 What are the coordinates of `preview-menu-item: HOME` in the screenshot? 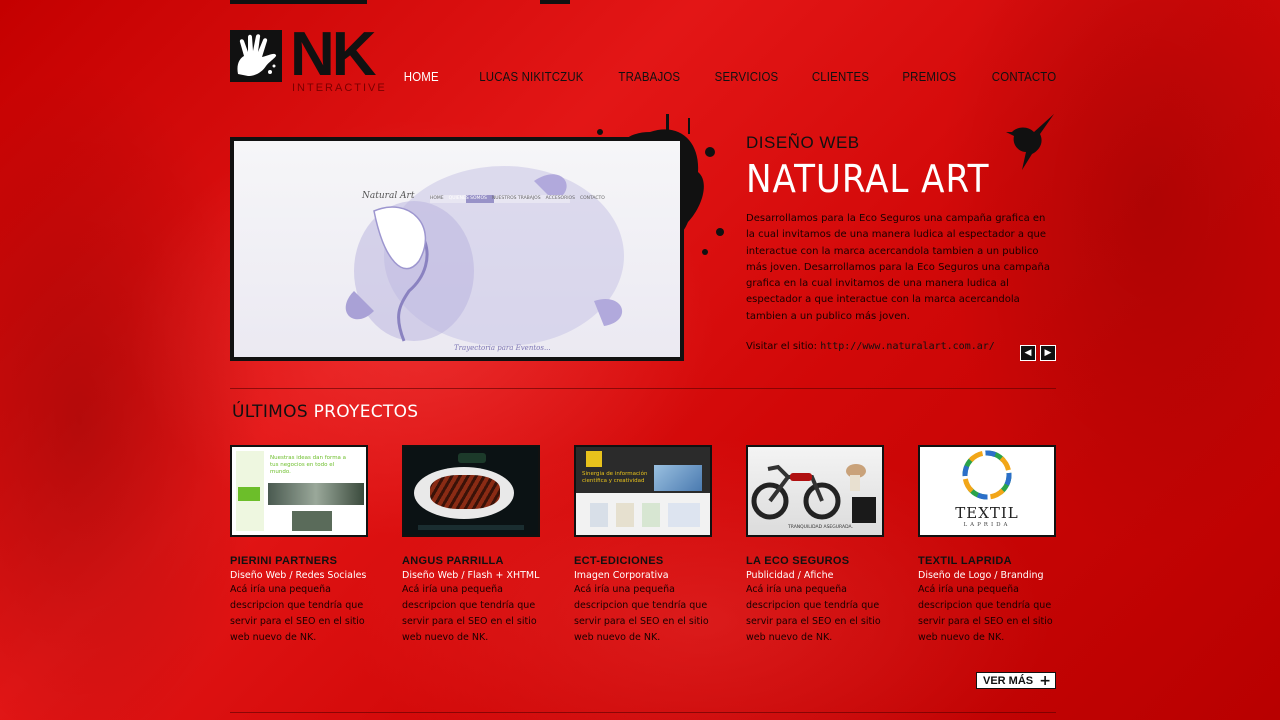 It's located at (437, 198).